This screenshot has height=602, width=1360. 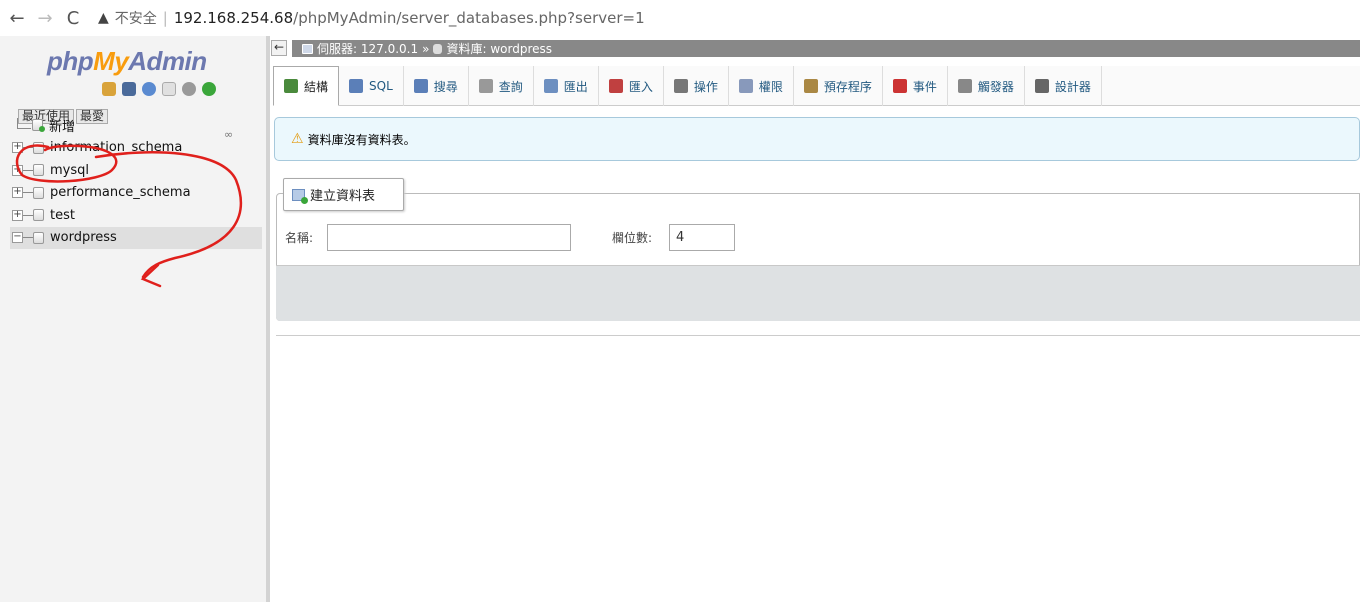 What do you see at coordinates (24, 123) in the screenshot?
I see `tree-connector-line` at bounding box center [24, 123].